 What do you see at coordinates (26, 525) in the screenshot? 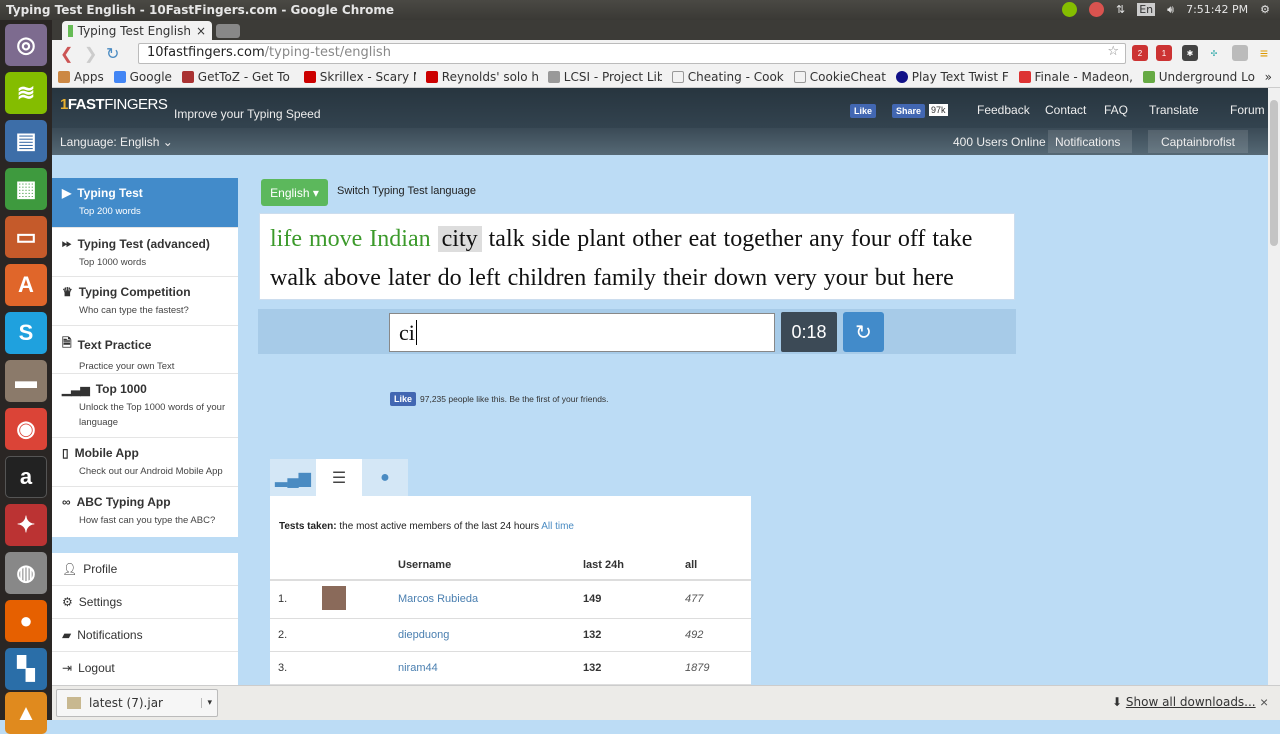
I see `settings-tool-icon: ✦` at bounding box center [26, 525].